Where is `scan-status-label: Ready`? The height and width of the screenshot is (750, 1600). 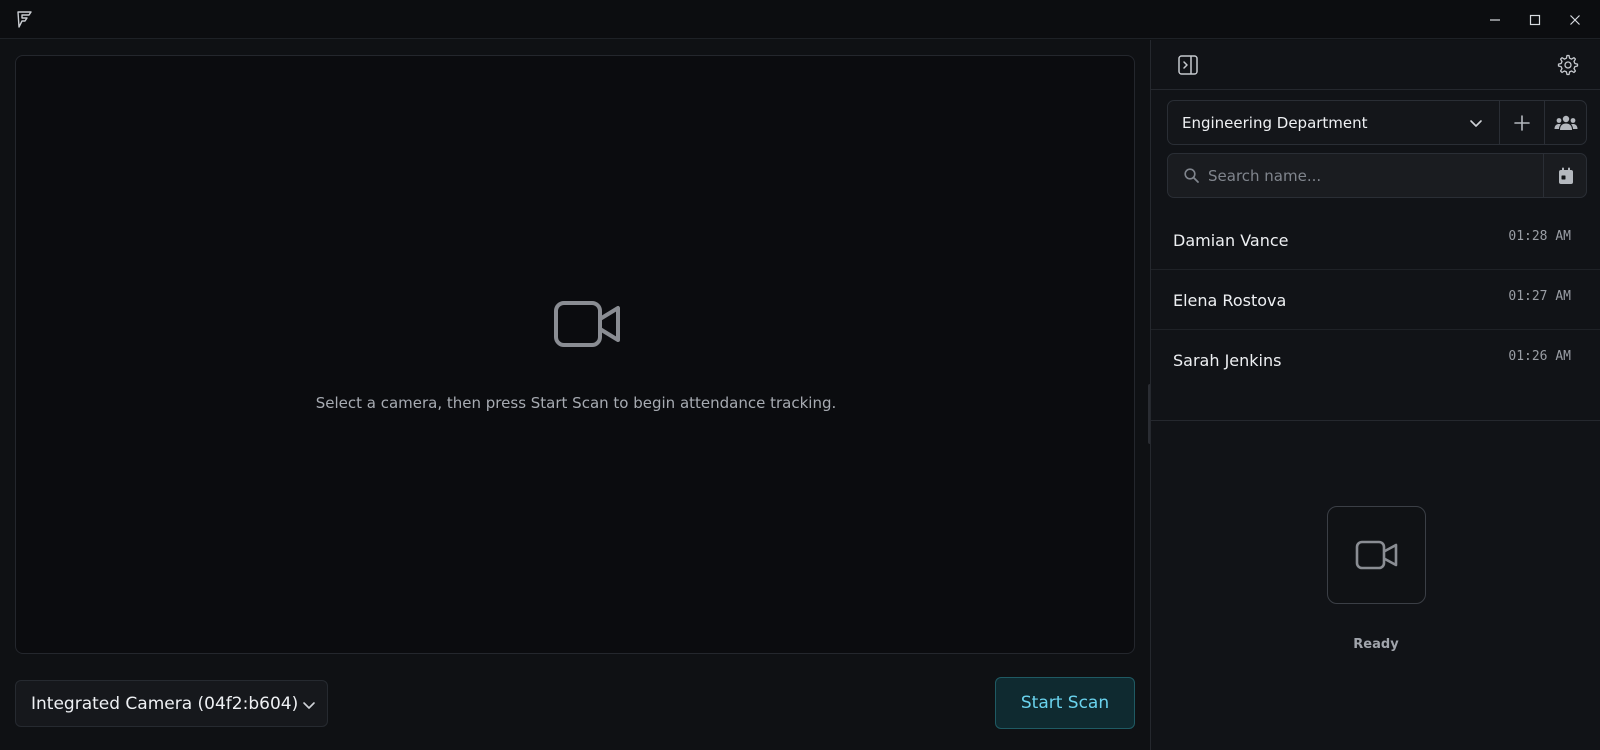
scan-status-label: Ready is located at coordinates (1376, 644).